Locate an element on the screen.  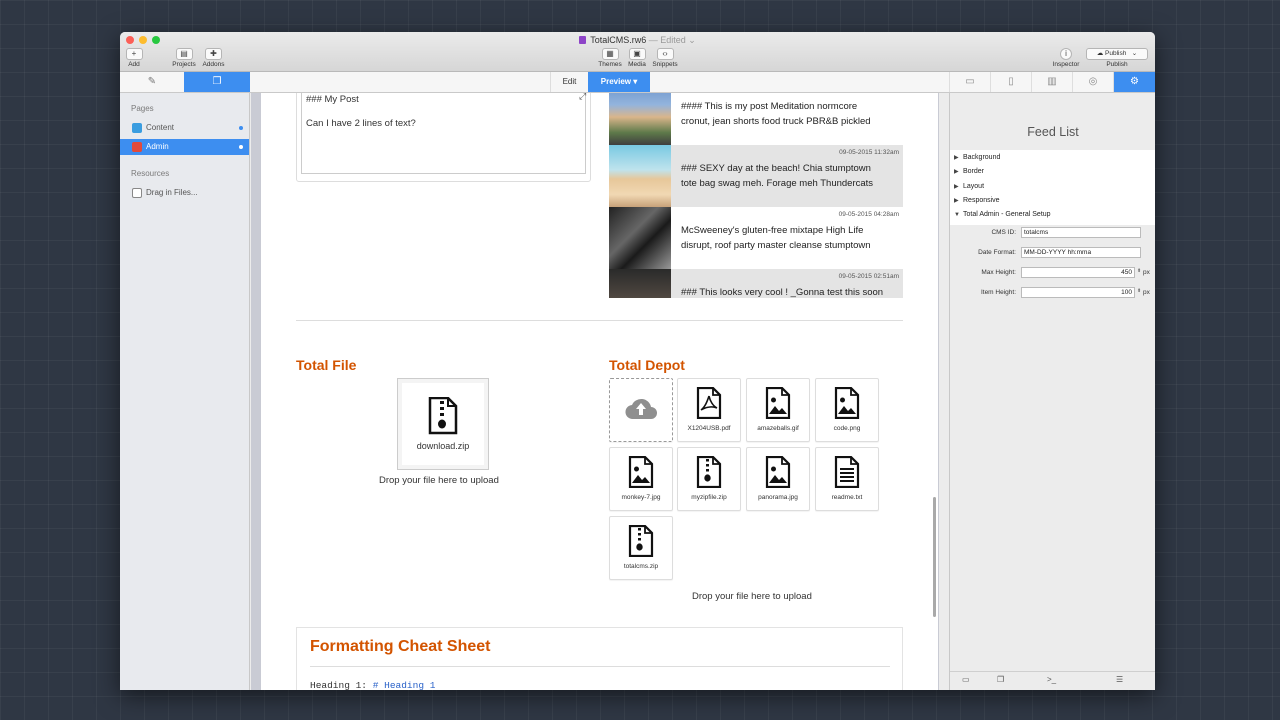
max-height-stepper: ⬍ is located at coordinates (1139, 271).